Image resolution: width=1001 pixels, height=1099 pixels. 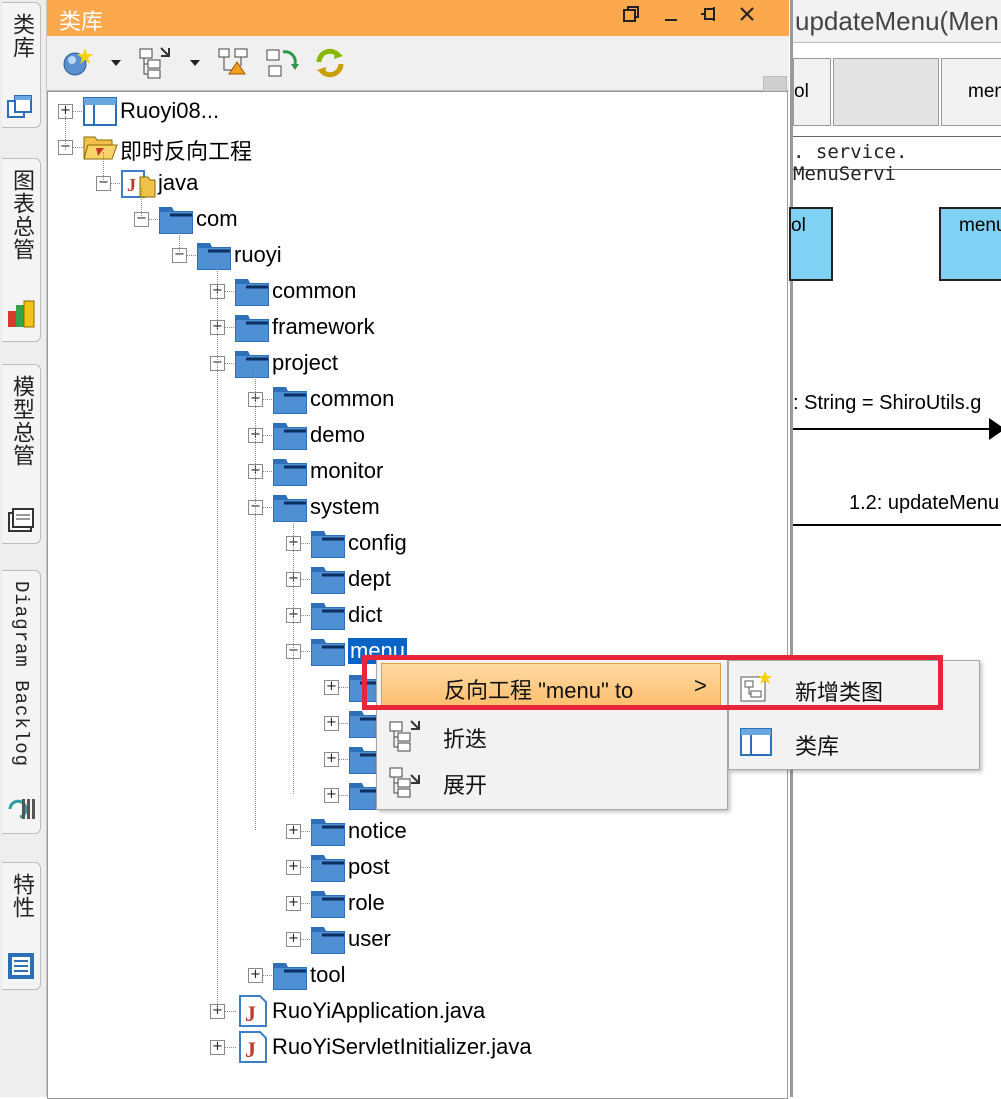 What do you see at coordinates (328, 974) in the screenshot?
I see `tree-node-label: tool` at bounding box center [328, 974].